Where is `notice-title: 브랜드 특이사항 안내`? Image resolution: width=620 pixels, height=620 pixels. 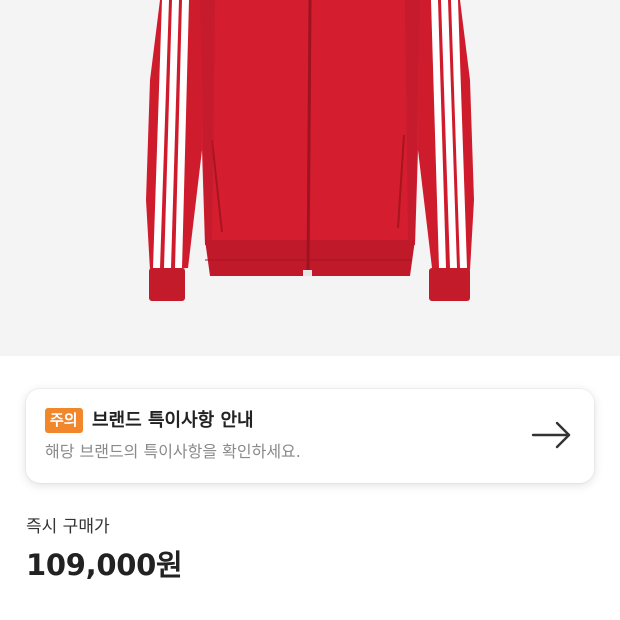
notice-title: 브랜드 특이사항 안내 is located at coordinates (173, 420).